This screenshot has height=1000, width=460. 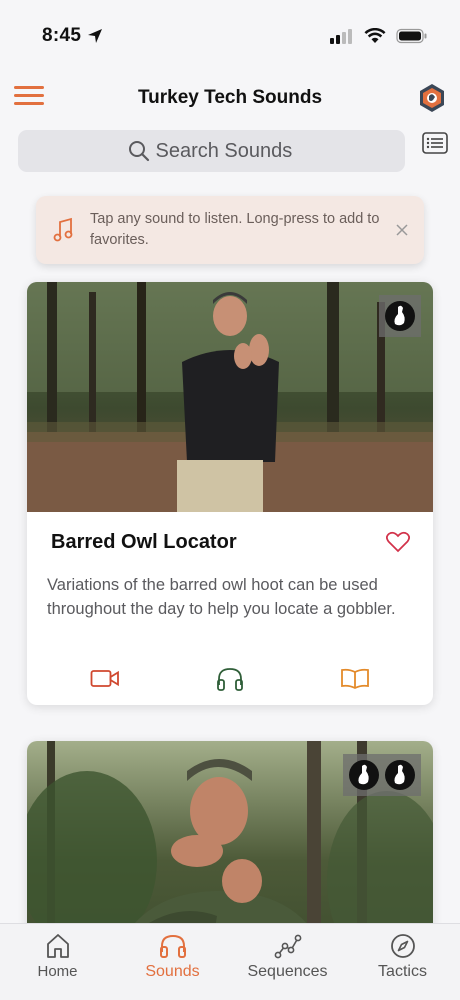 I want to click on bottom-tab-bar: Home Sounds Sequences Tactics, so click(x=230, y=961).